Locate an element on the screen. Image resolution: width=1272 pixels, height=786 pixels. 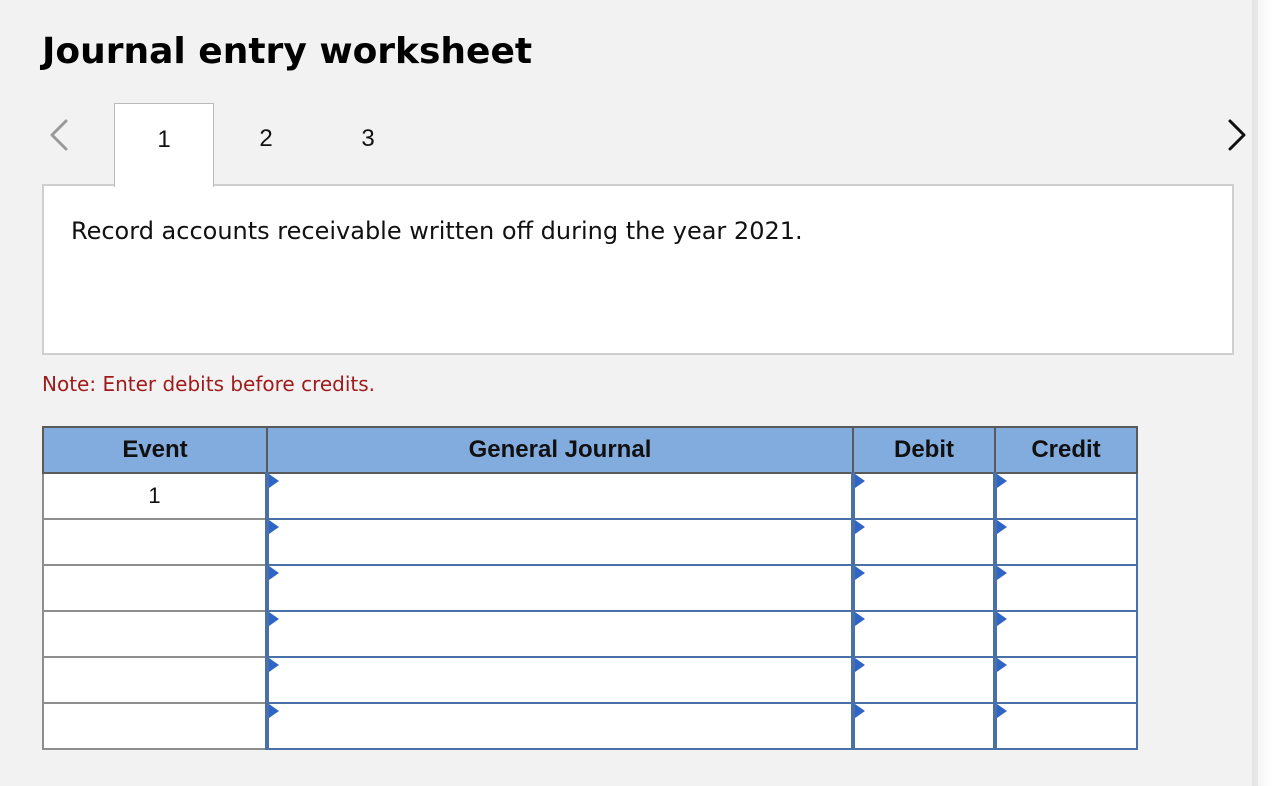
table-row: 1 is located at coordinates (590, 496).